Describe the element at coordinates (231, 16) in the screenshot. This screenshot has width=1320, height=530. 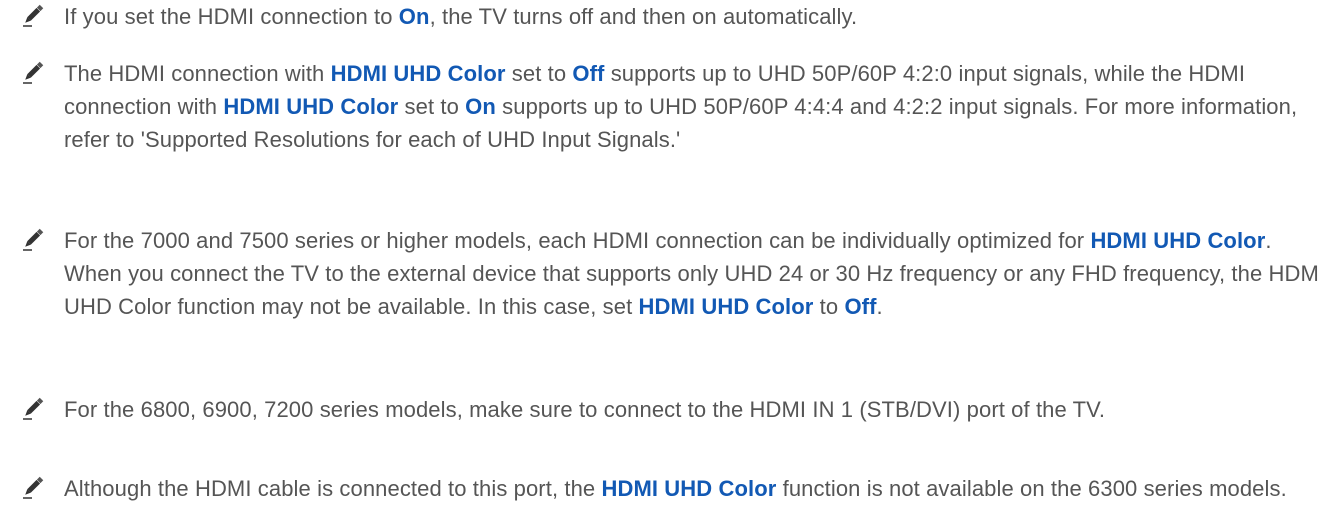
I see `text-segment: If you set the HDMI connection to` at that location.